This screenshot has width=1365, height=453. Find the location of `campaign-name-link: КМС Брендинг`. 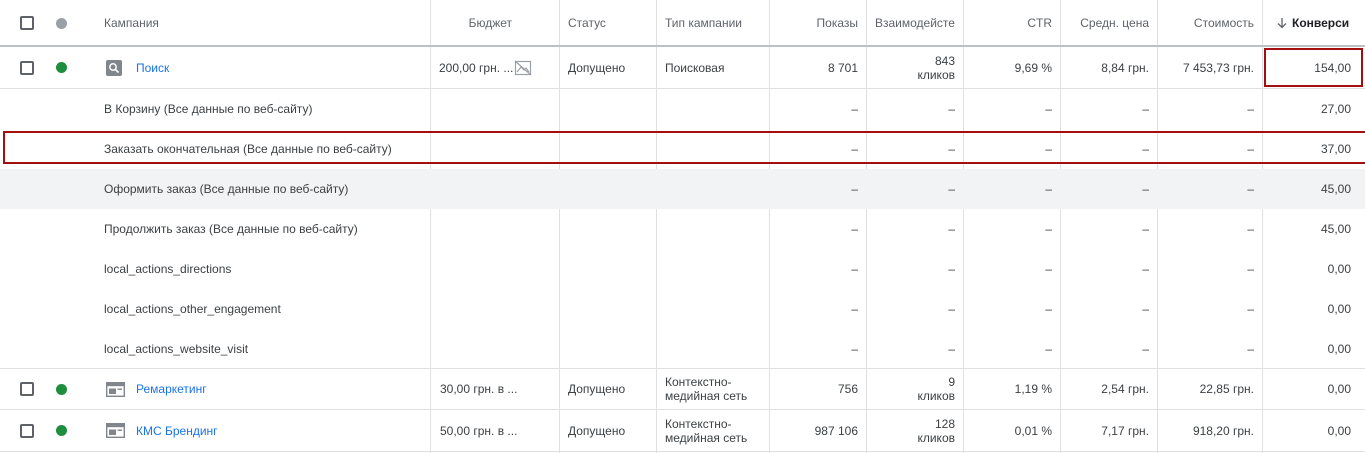

campaign-name-link: КМС Брендинг is located at coordinates (276, 430).